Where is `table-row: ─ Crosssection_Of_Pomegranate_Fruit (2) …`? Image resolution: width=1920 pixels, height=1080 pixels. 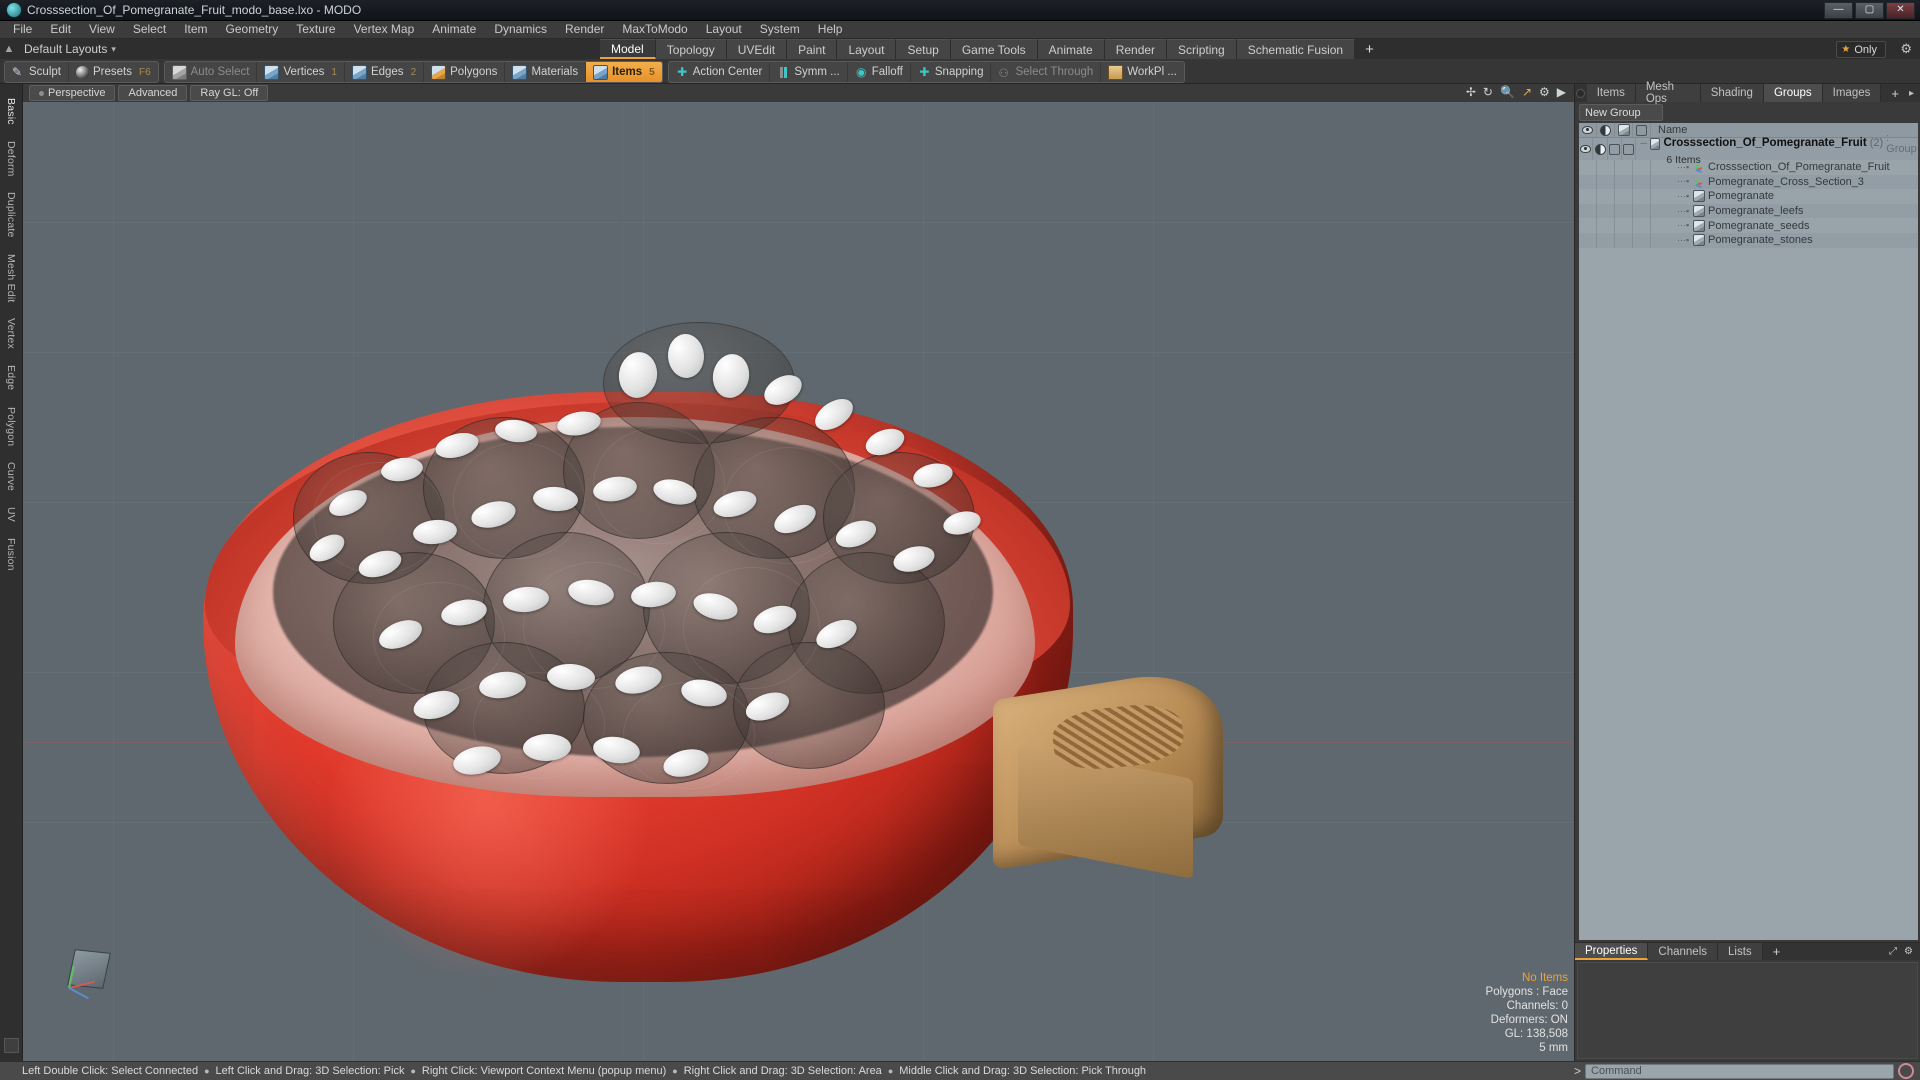
table-row: ─ Crosssection_Of_Pomegranate_Fruit (2) … is located at coordinates (1748, 148).